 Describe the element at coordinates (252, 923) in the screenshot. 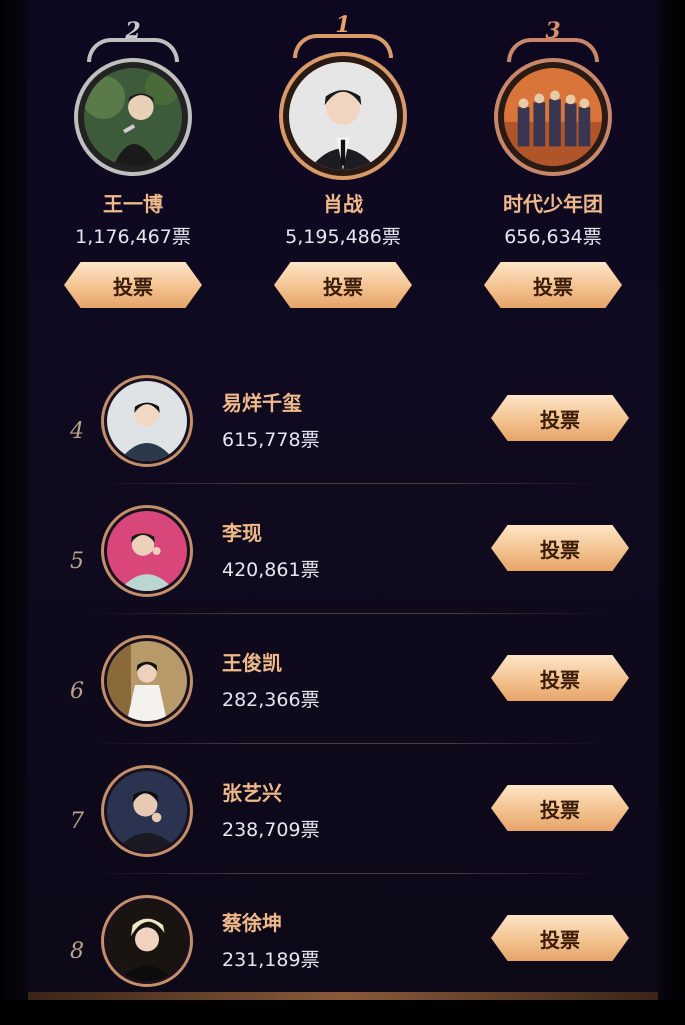

I see `artist-name: 蔡徐坤` at that location.